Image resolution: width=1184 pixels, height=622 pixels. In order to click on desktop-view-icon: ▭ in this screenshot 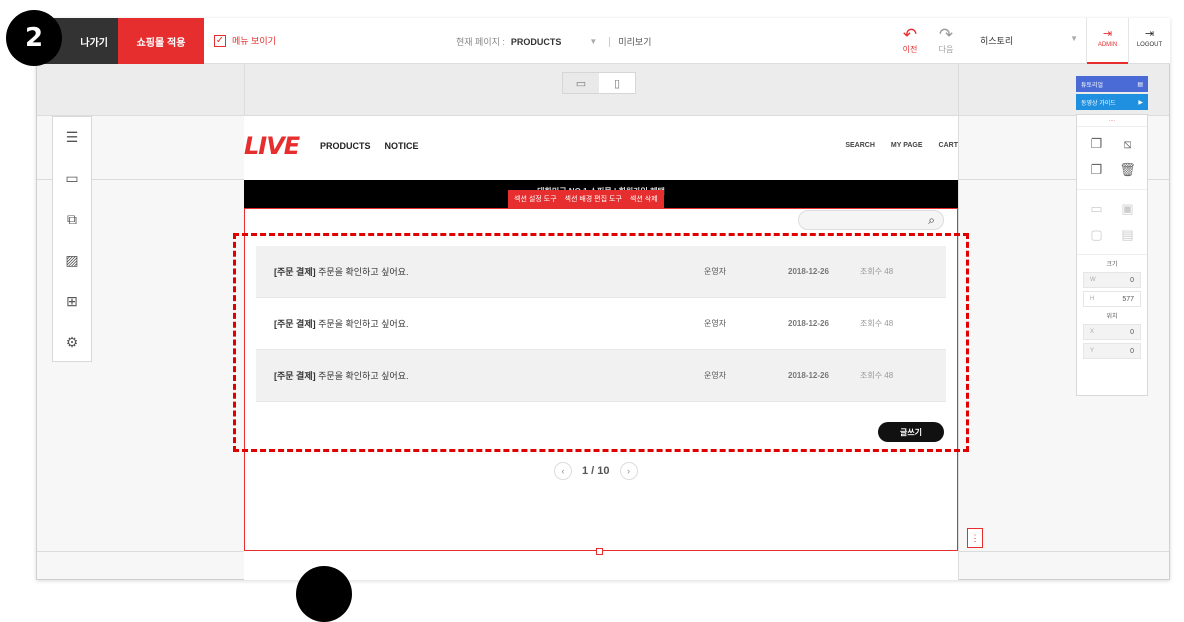, I will do `click(581, 83)`.